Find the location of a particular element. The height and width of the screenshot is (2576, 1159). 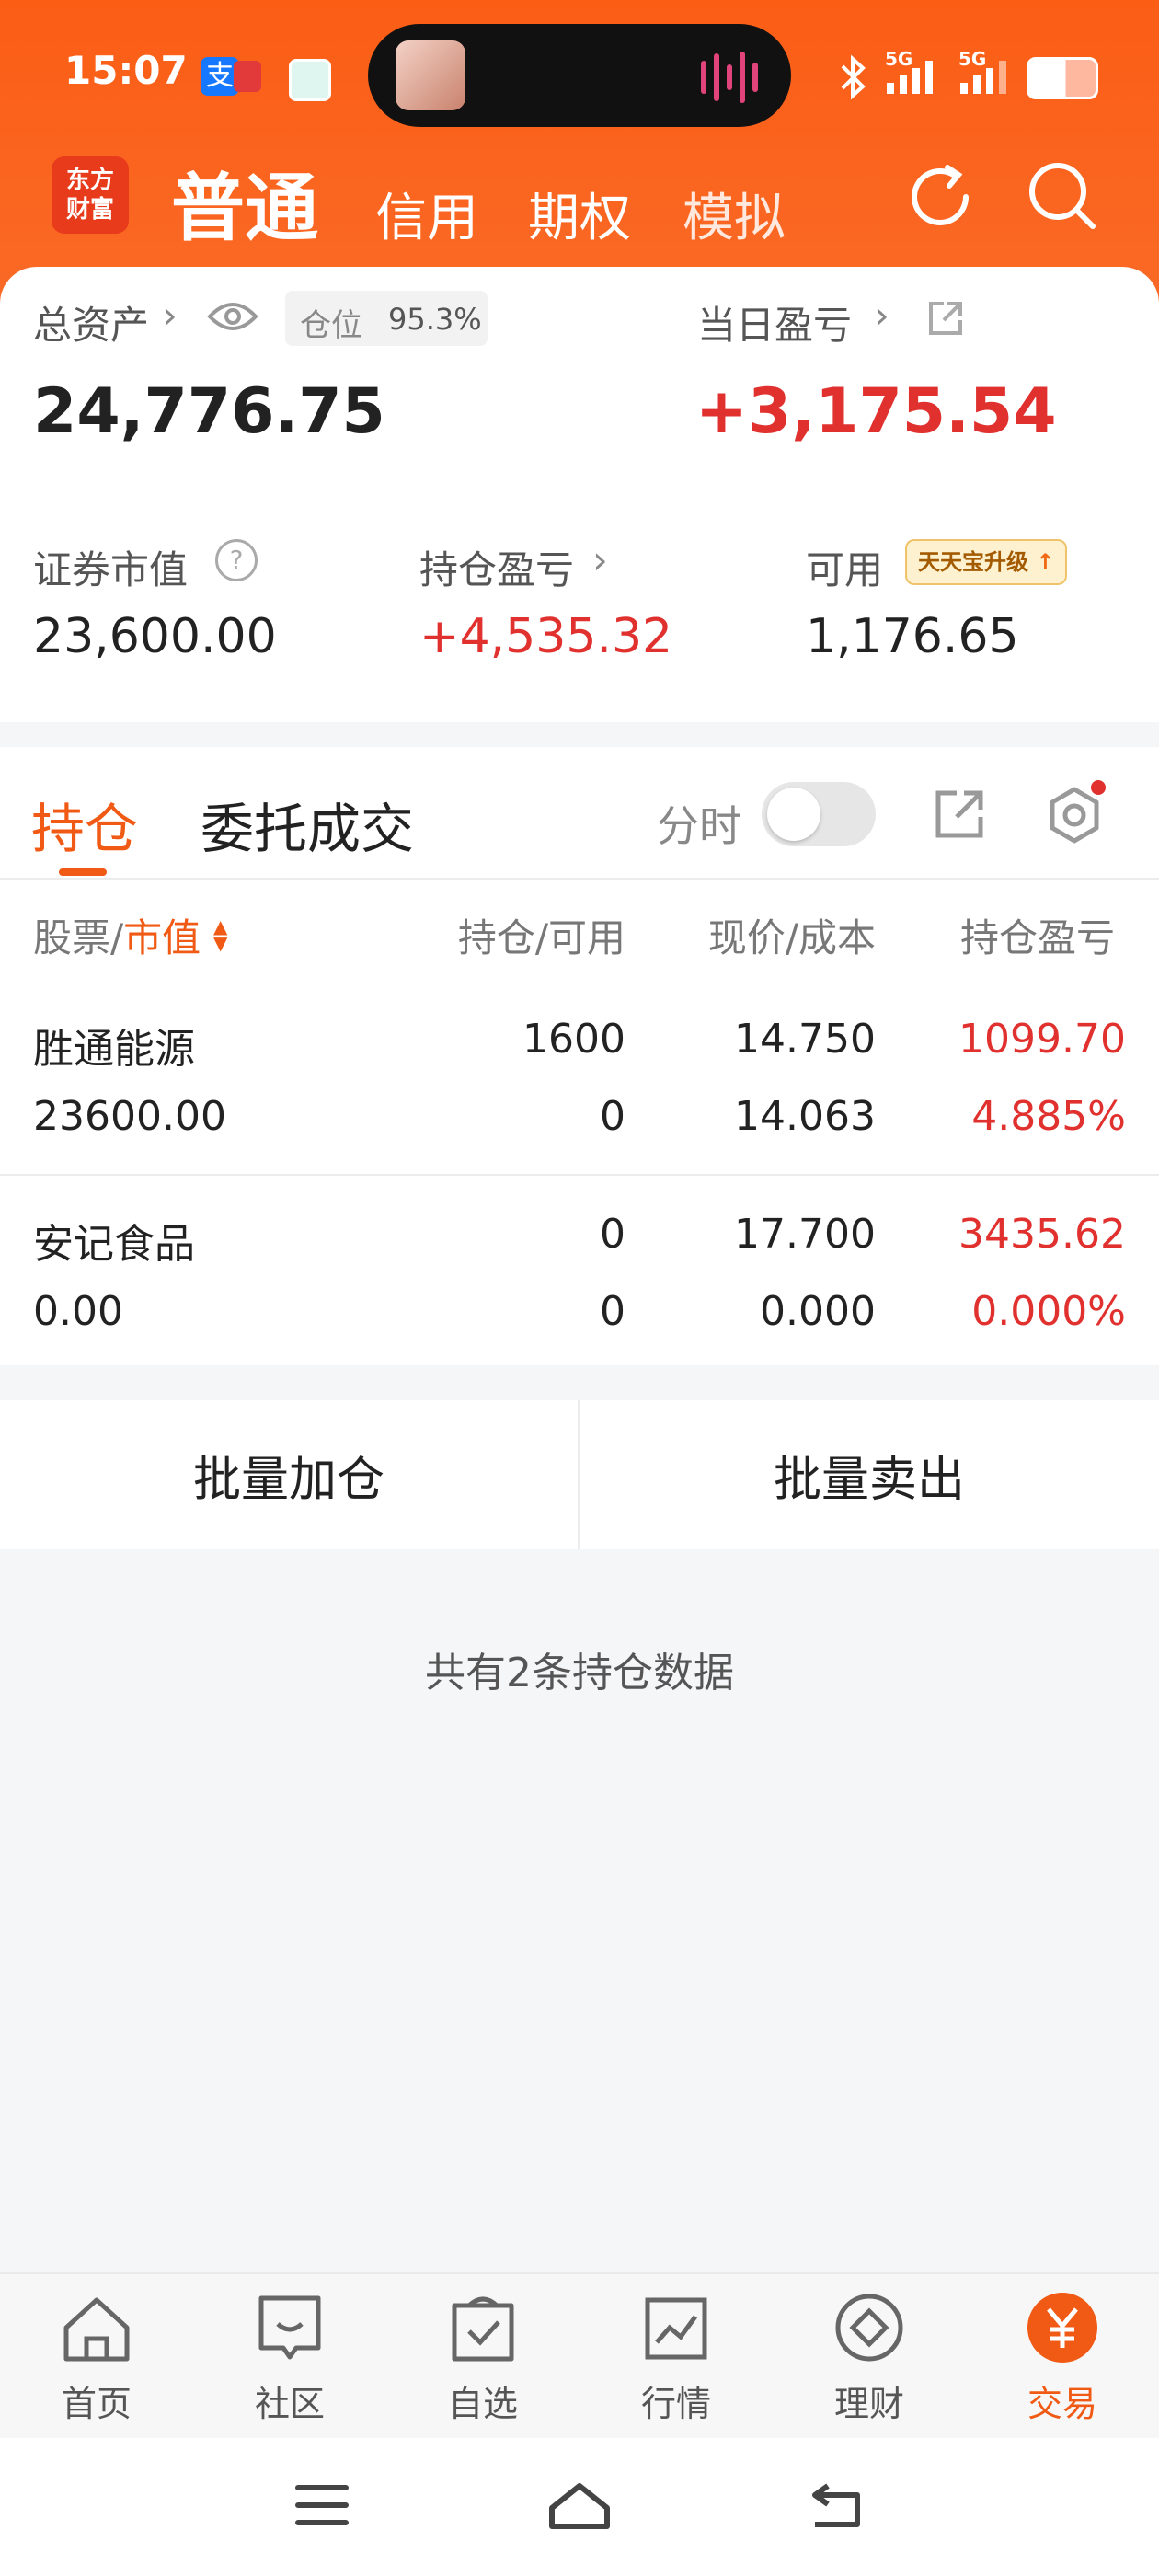

current-price: 14.750 is located at coordinates (805, 1039).